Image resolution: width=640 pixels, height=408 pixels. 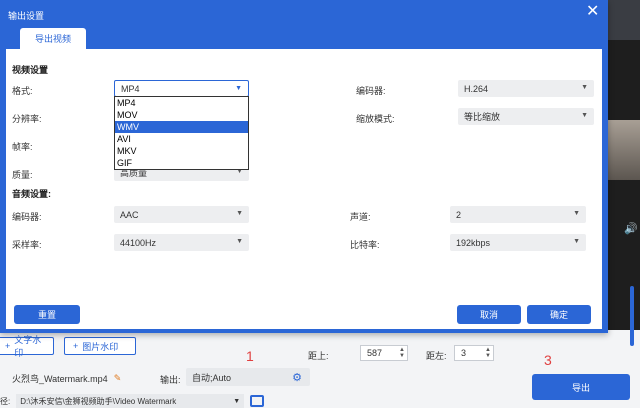 What do you see at coordinates (170, 380) in the screenshot?
I see `output-label: 输出:` at bounding box center [170, 380].